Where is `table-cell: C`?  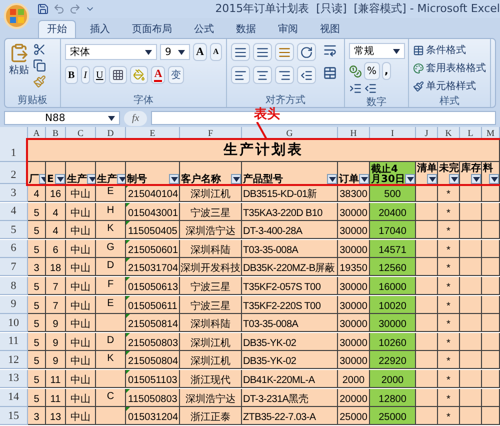 table-cell: C is located at coordinates (111, 397).